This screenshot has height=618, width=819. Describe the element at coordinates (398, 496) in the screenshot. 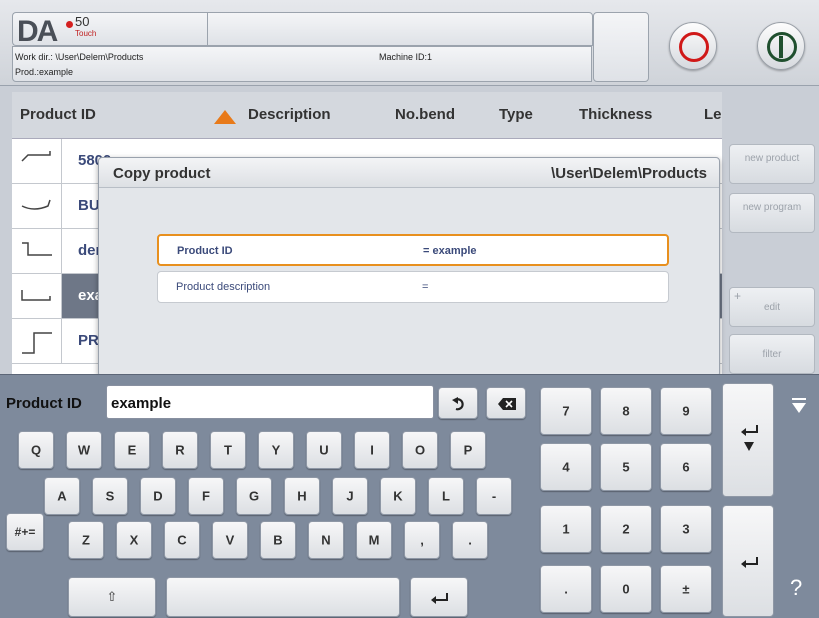

I see `key-k: K` at that location.